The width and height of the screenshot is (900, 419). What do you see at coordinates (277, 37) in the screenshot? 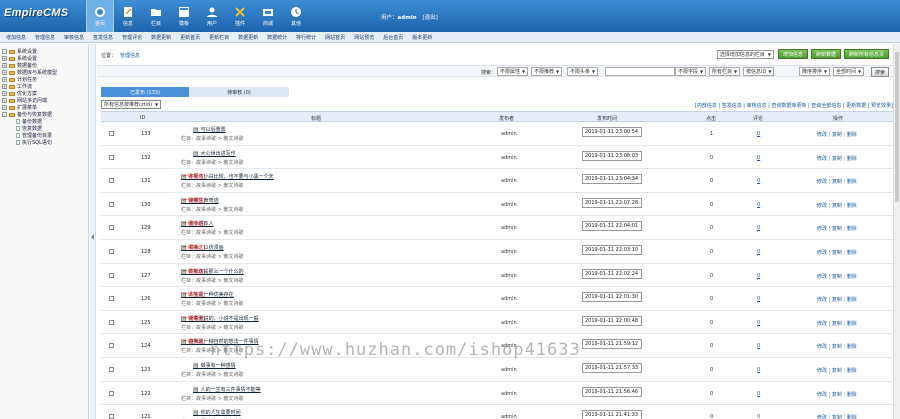
I see `menu-item: 数据统计` at bounding box center [277, 37].